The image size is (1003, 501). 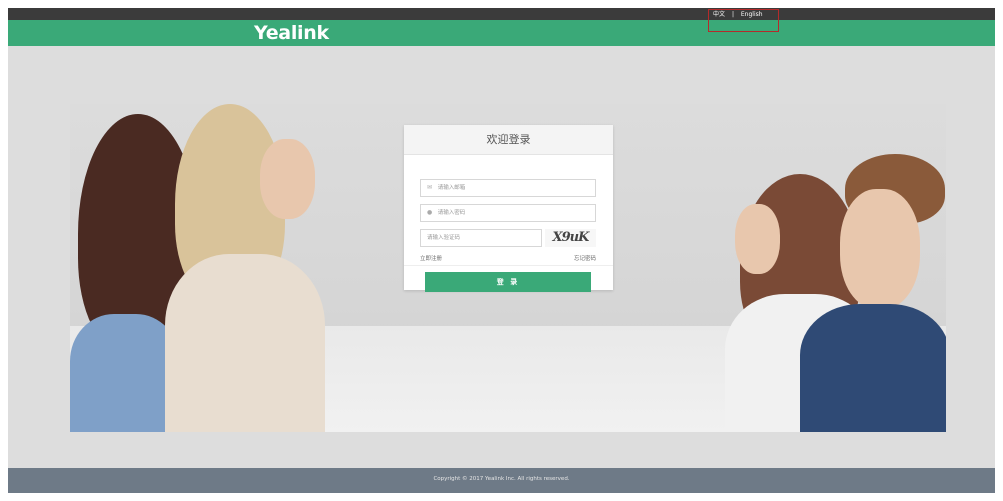 What do you see at coordinates (430, 212) in the screenshot?
I see `lock-icon: ●` at bounding box center [430, 212].